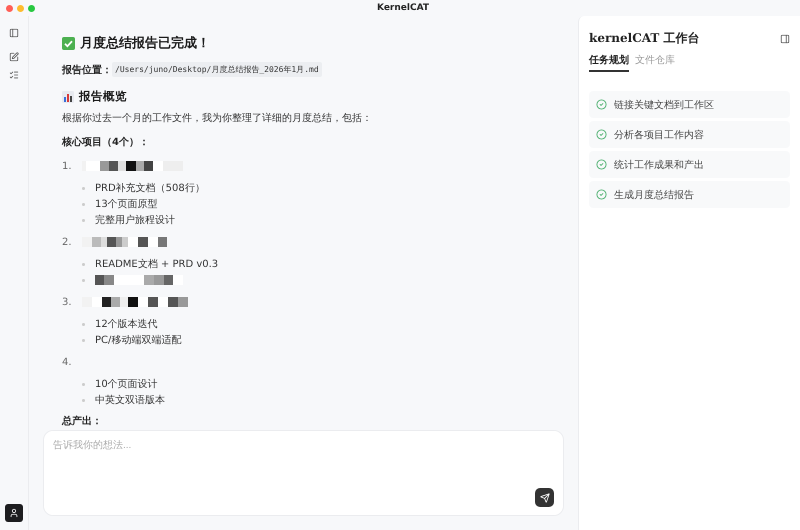 The width and height of the screenshot is (800, 530). What do you see at coordinates (609, 62) in the screenshot?
I see `tab: 任务规划` at bounding box center [609, 62].